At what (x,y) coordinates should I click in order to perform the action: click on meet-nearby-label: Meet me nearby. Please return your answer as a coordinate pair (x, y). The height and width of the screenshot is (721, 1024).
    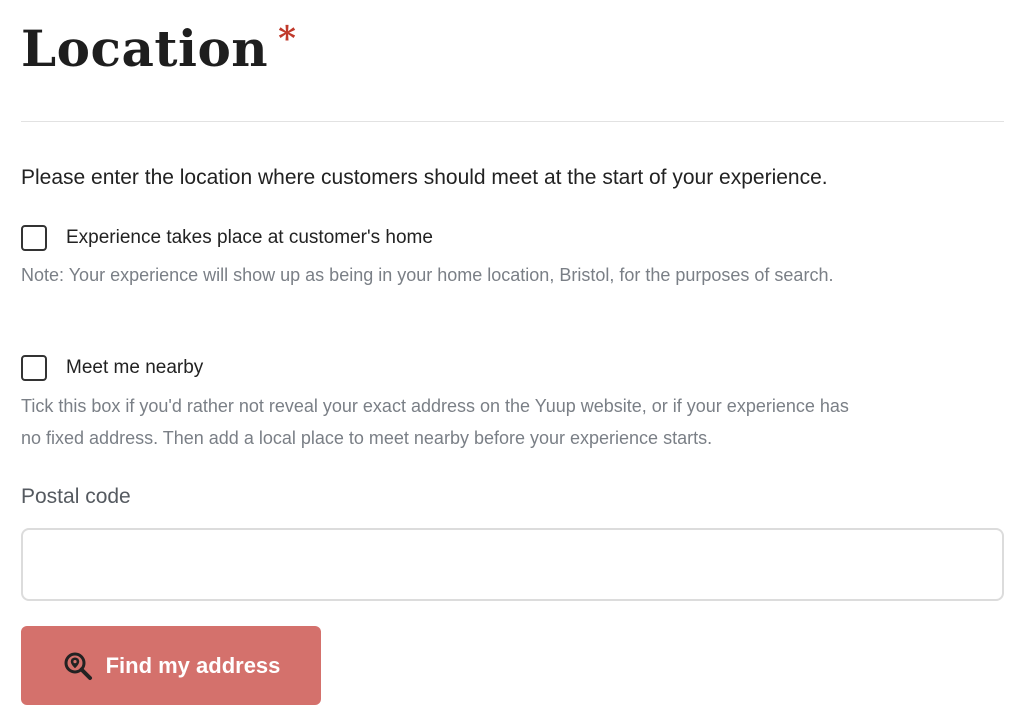
    Looking at the image, I should click on (134, 368).